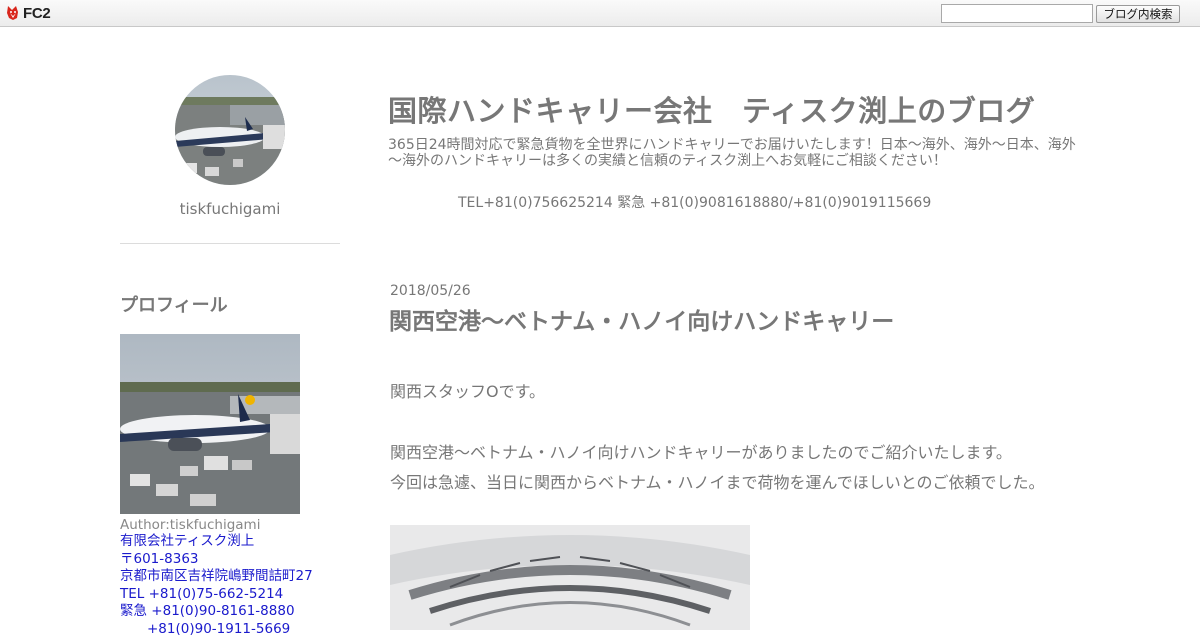  What do you see at coordinates (430, 291) in the screenshot?
I see `post-date: 2018/05/26` at bounding box center [430, 291].